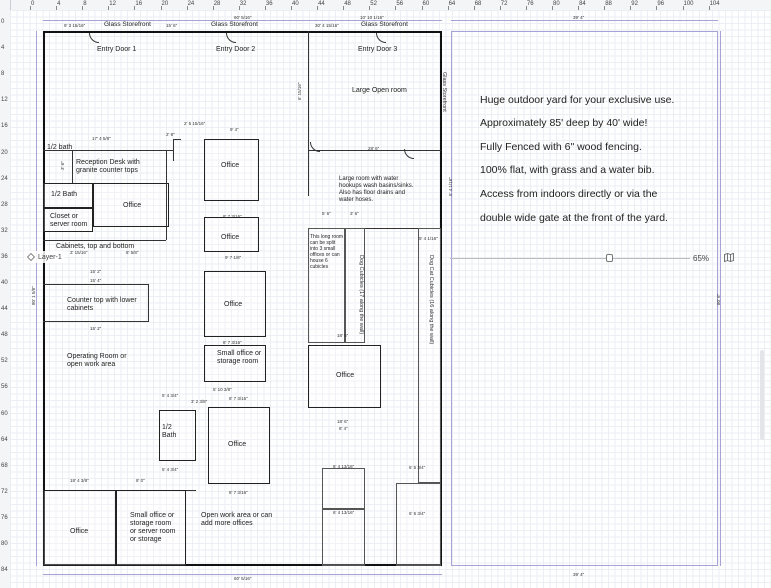  I want to click on ruler-left-label: 4, so click(3, 48).